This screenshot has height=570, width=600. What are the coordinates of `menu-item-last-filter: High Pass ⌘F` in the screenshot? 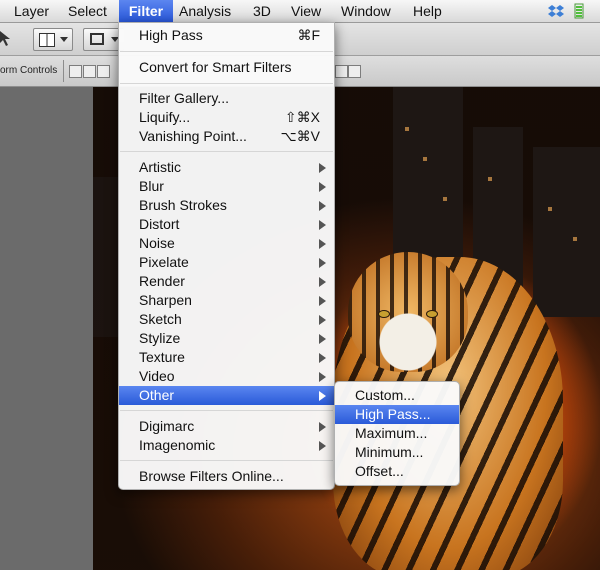 It's located at (226, 35).